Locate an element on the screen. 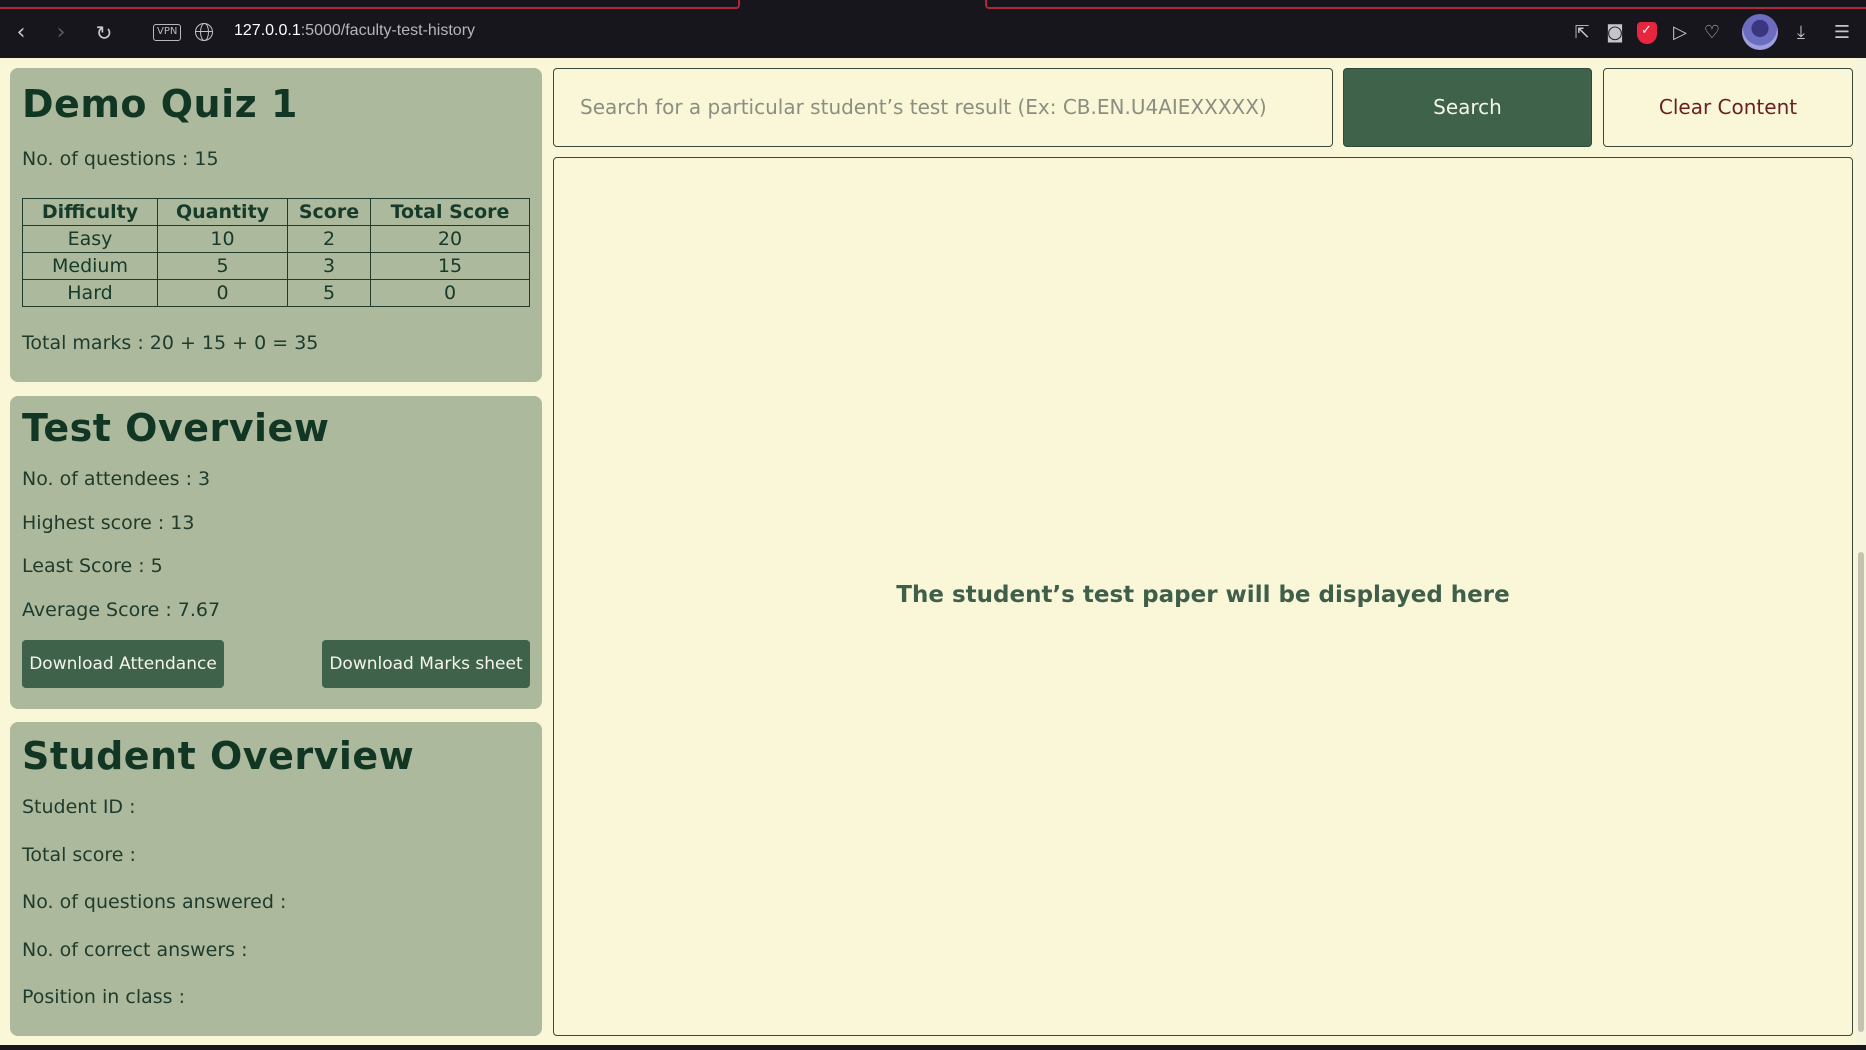  address-bar: 127.0.0.1:5000/faculty-test-history is located at coordinates (354, 31).